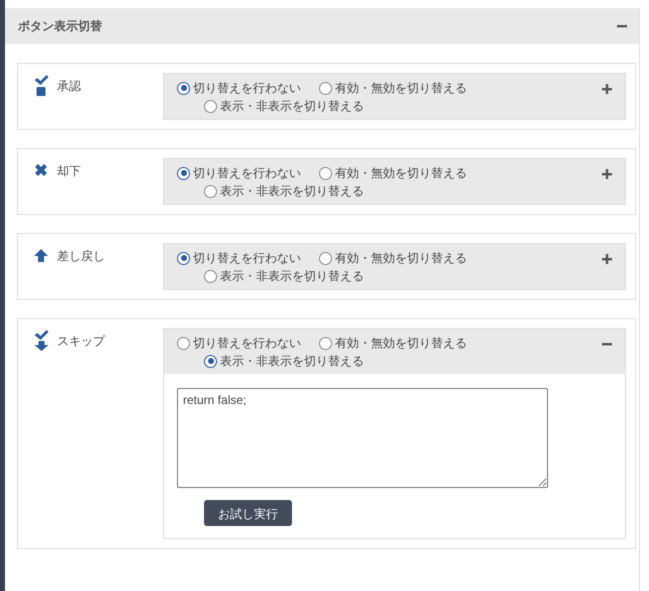 The height and width of the screenshot is (591, 649). I want to click on check-square-icon, so click(41, 85).